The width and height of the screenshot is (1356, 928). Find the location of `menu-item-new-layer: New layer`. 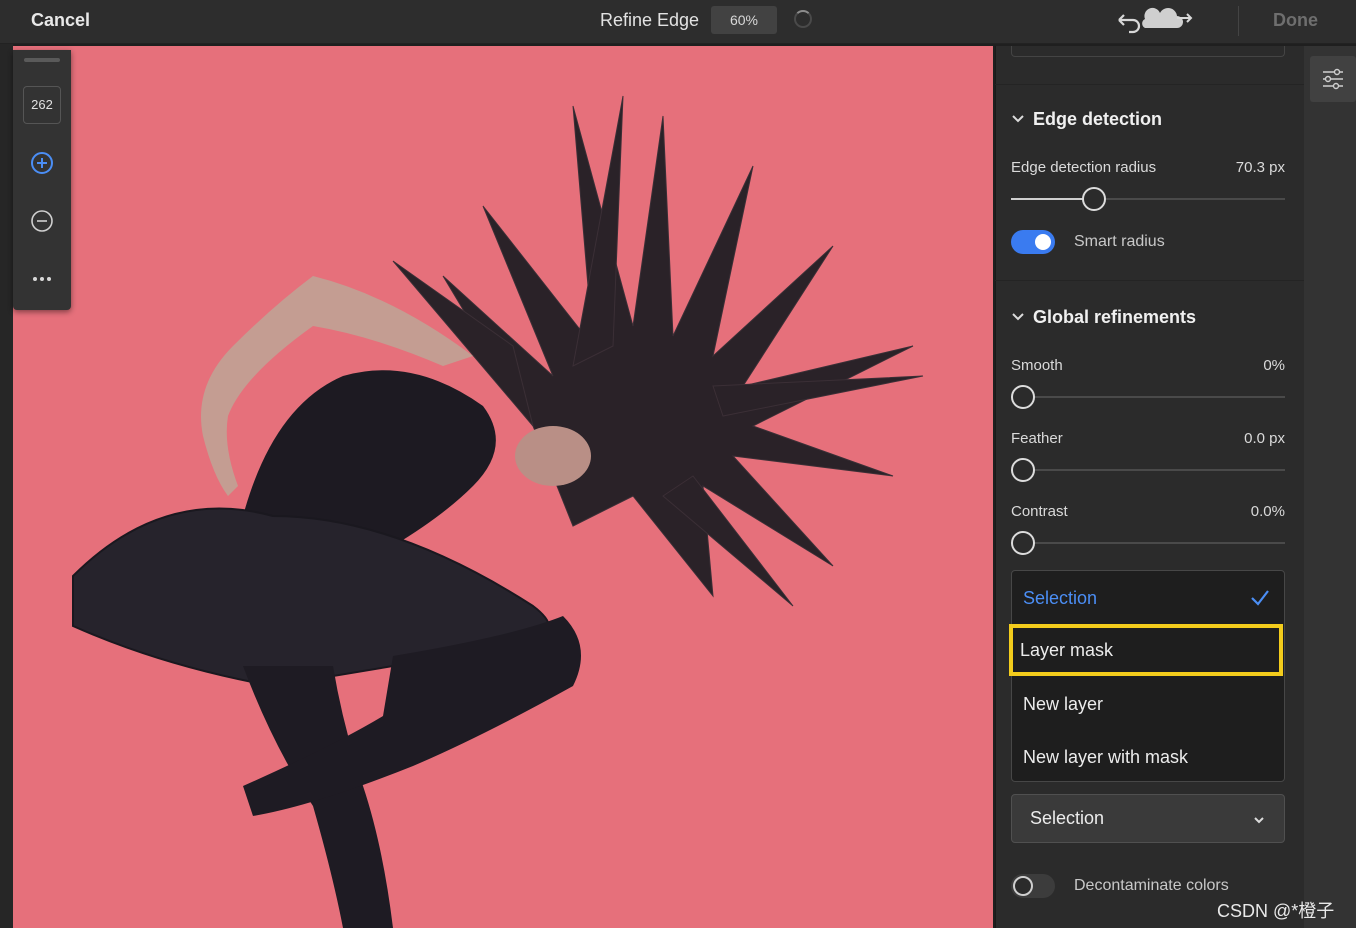

menu-item-new-layer: New layer is located at coordinates (1148, 704).